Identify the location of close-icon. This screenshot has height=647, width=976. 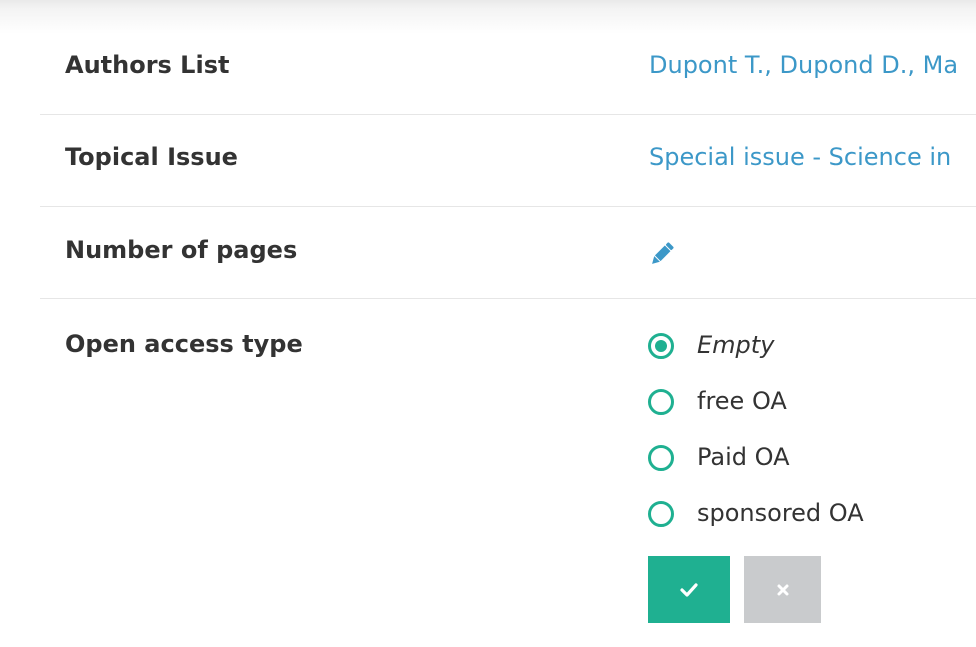
(782, 589).